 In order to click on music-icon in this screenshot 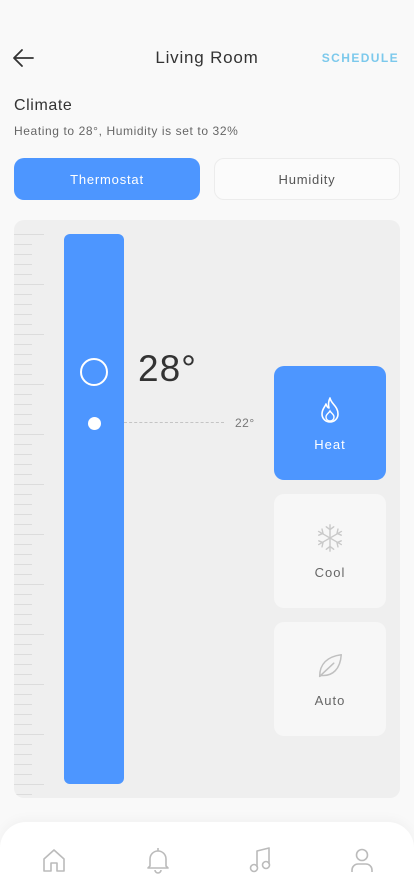, I will do `click(260, 860)`.